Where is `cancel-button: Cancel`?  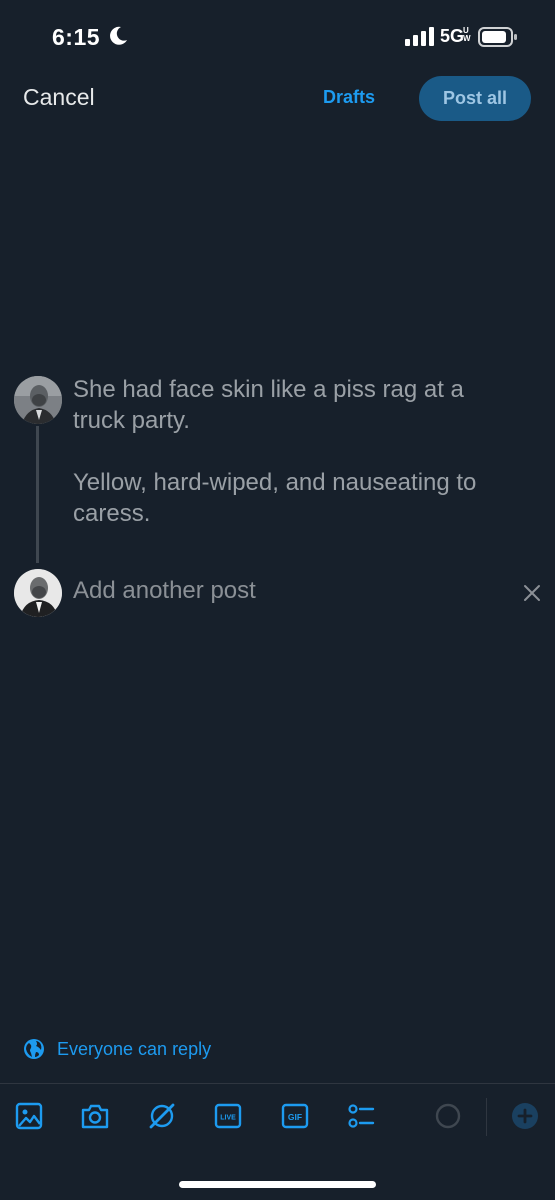
cancel-button: Cancel is located at coordinates (59, 97).